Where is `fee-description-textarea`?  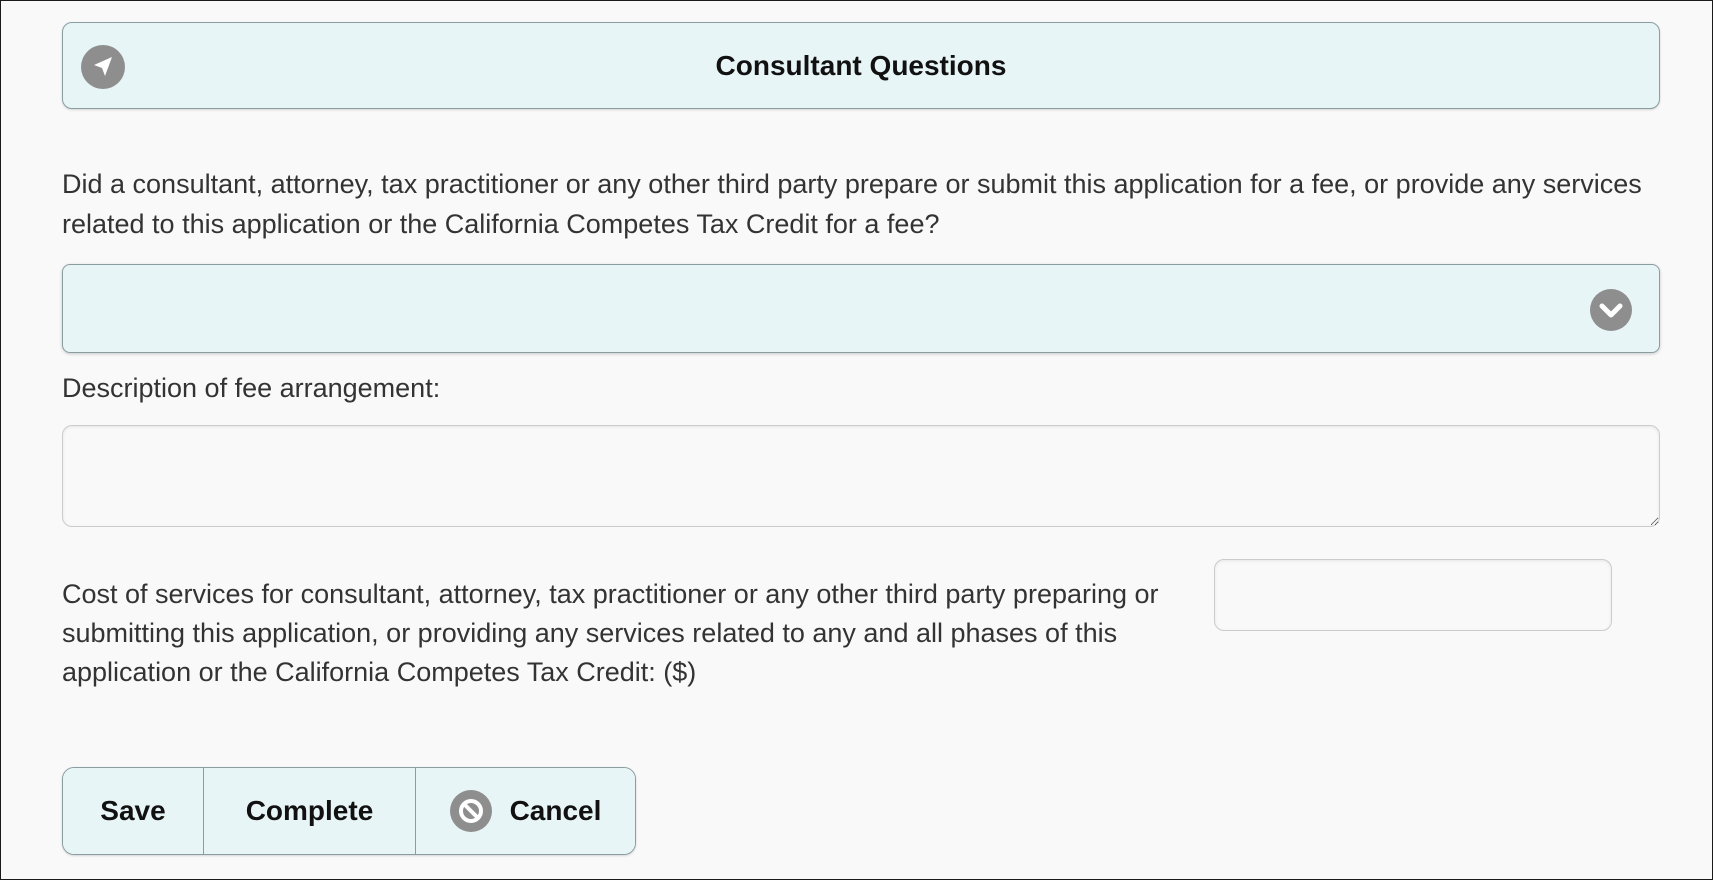
fee-description-textarea is located at coordinates (861, 476).